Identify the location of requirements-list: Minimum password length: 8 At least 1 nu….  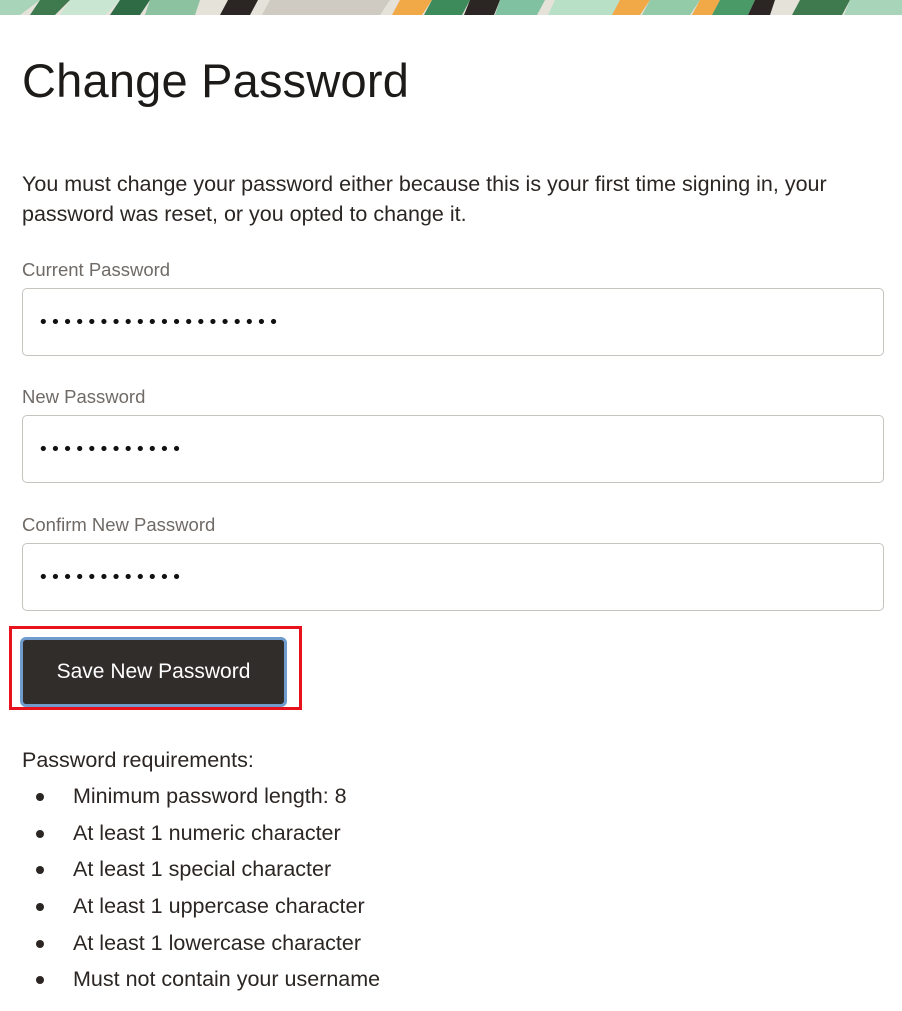
(201, 891).